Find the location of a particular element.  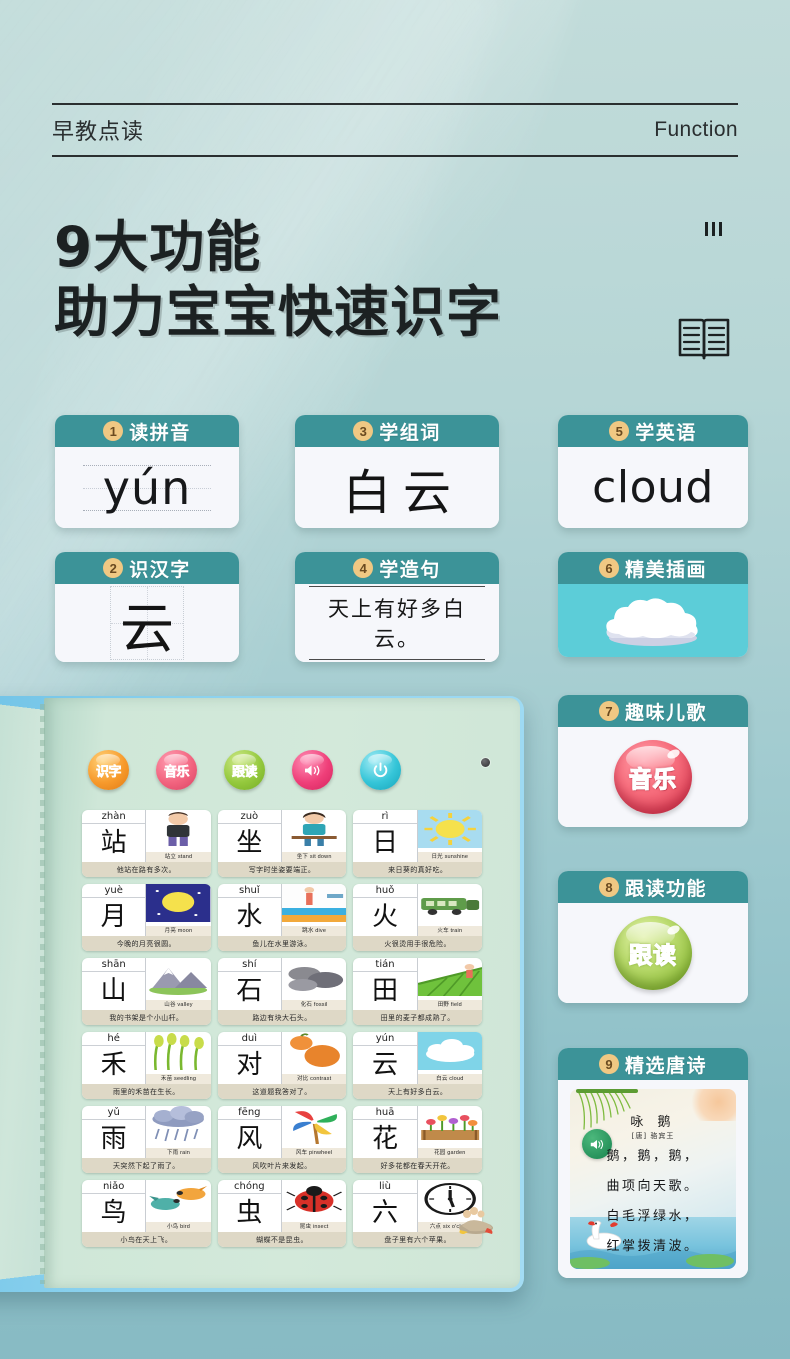

card-body is located at coordinates (653, 620).